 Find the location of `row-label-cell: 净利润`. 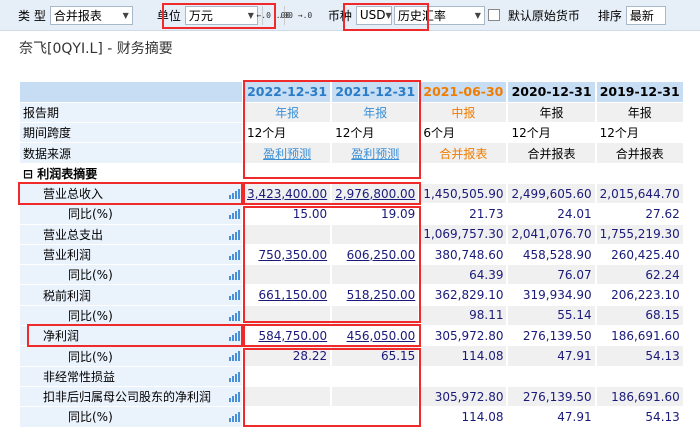

row-label-cell: 净利润 is located at coordinates (132, 336).